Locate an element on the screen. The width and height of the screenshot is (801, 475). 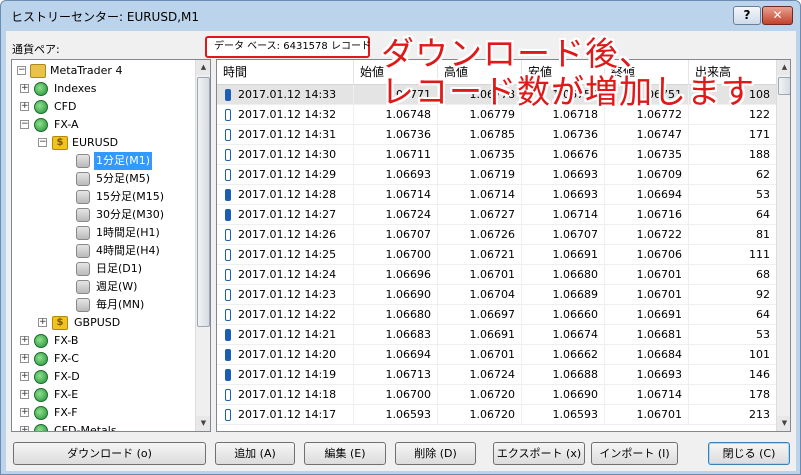
cell-low: 1.06676 is located at coordinates (563, 154).